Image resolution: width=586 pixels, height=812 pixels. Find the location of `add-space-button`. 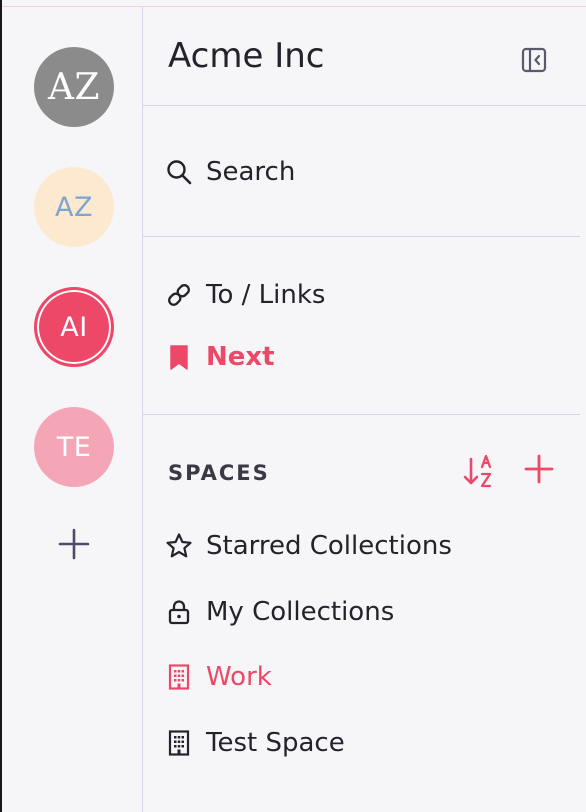

add-space-button is located at coordinates (539, 469).